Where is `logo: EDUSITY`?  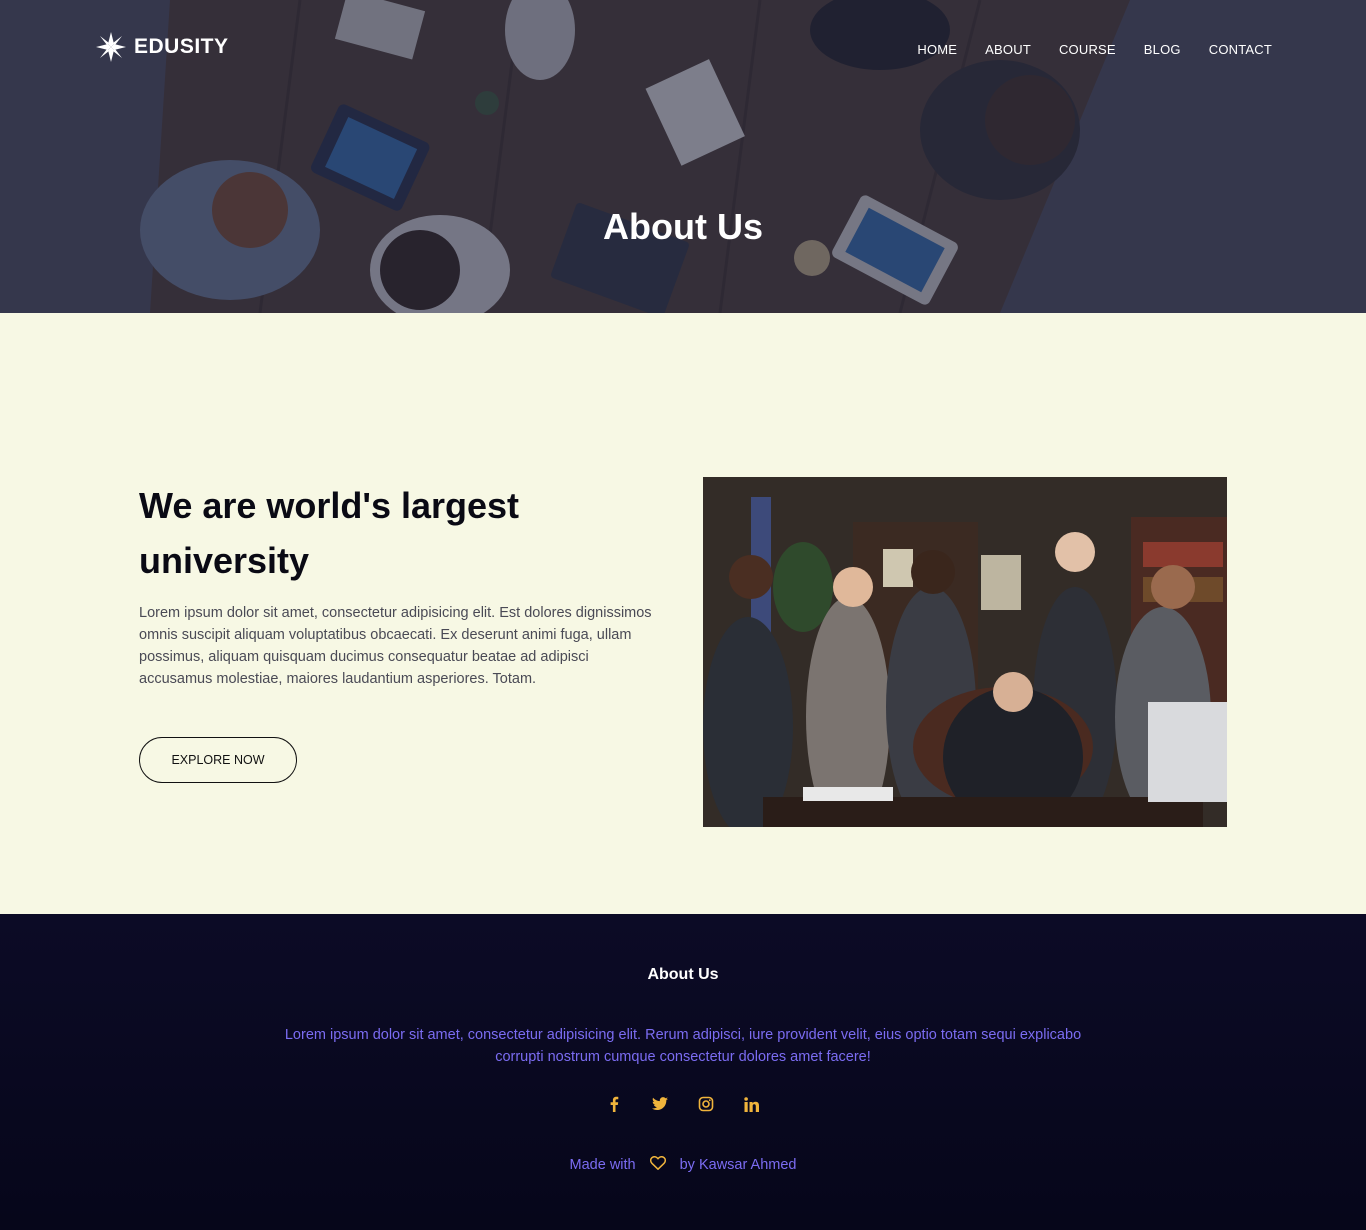 logo: EDUSITY is located at coordinates (161, 47).